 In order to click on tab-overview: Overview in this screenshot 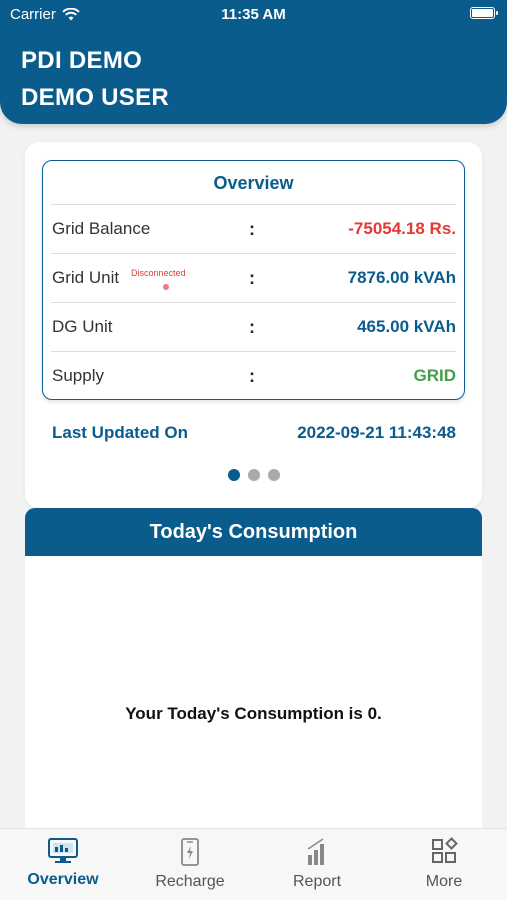, I will do `click(63, 864)`.